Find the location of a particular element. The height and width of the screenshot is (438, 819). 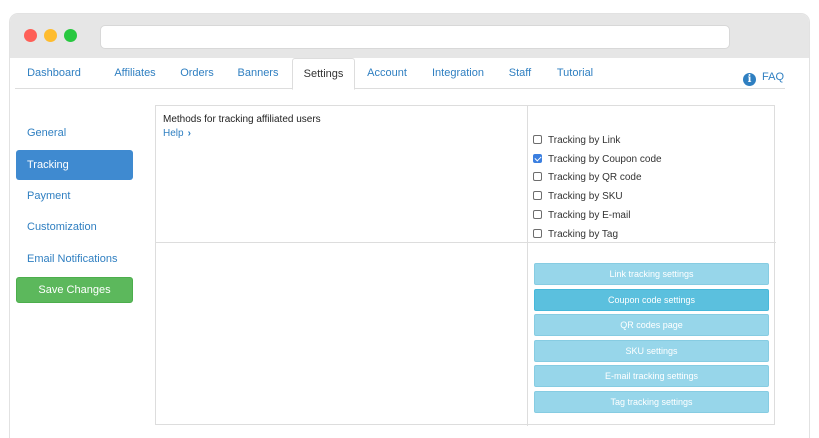

sidebar-item-tracking: Tracking is located at coordinates (74, 165).